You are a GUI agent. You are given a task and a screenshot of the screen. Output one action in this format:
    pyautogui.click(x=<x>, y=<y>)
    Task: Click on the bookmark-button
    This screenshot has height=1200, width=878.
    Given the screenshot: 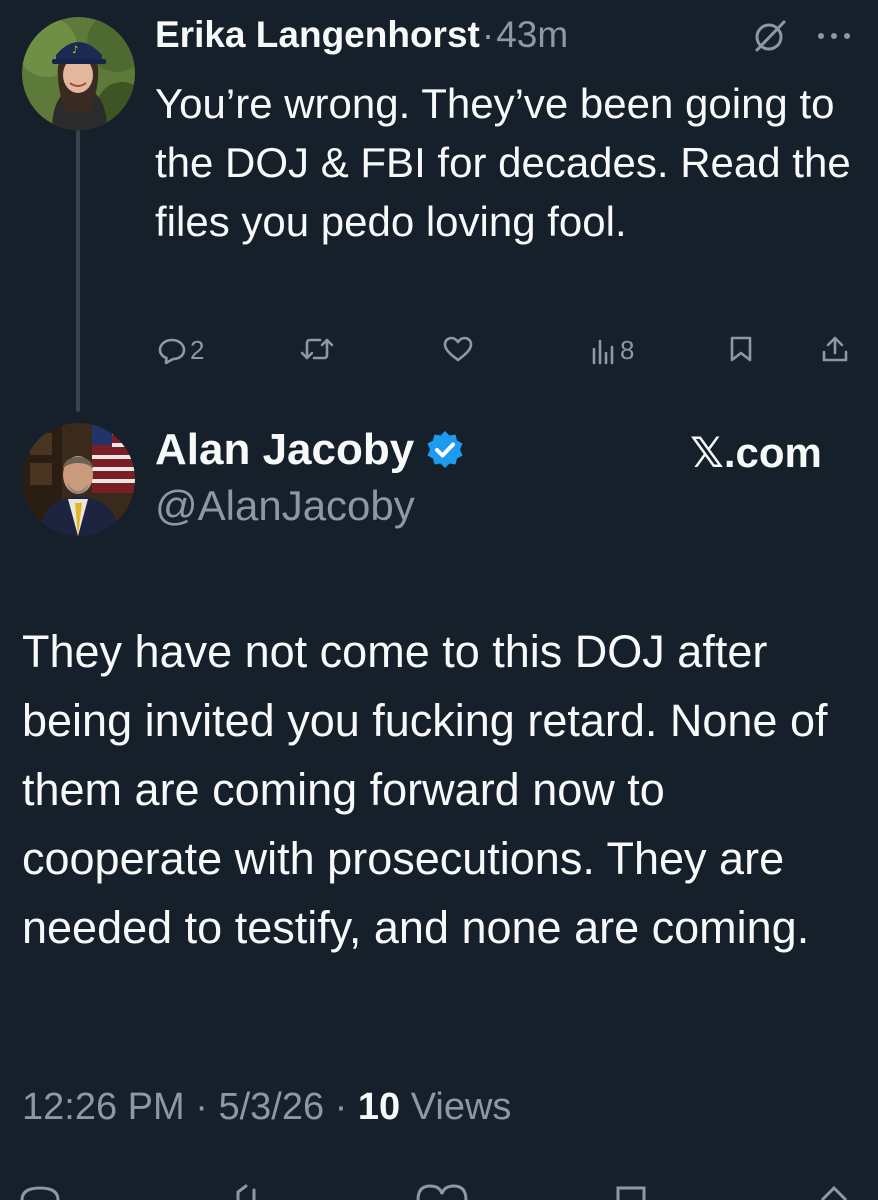 What is the action you would take?
    pyautogui.click(x=741, y=349)
    